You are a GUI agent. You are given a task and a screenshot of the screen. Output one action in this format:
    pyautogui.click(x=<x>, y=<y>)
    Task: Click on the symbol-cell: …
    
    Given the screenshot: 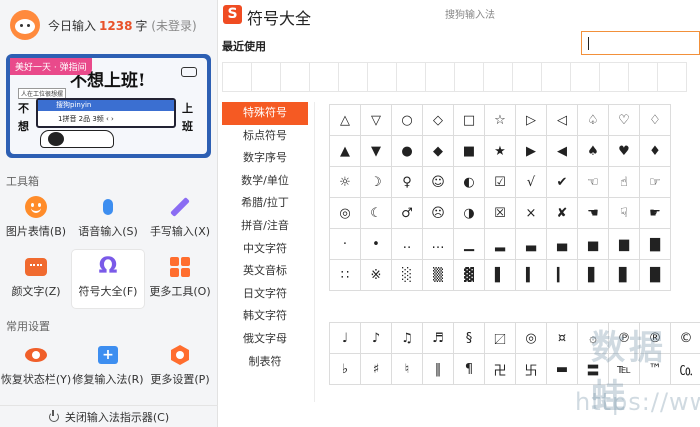 What is the action you would take?
    pyautogui.click(x=438, y=244)
    